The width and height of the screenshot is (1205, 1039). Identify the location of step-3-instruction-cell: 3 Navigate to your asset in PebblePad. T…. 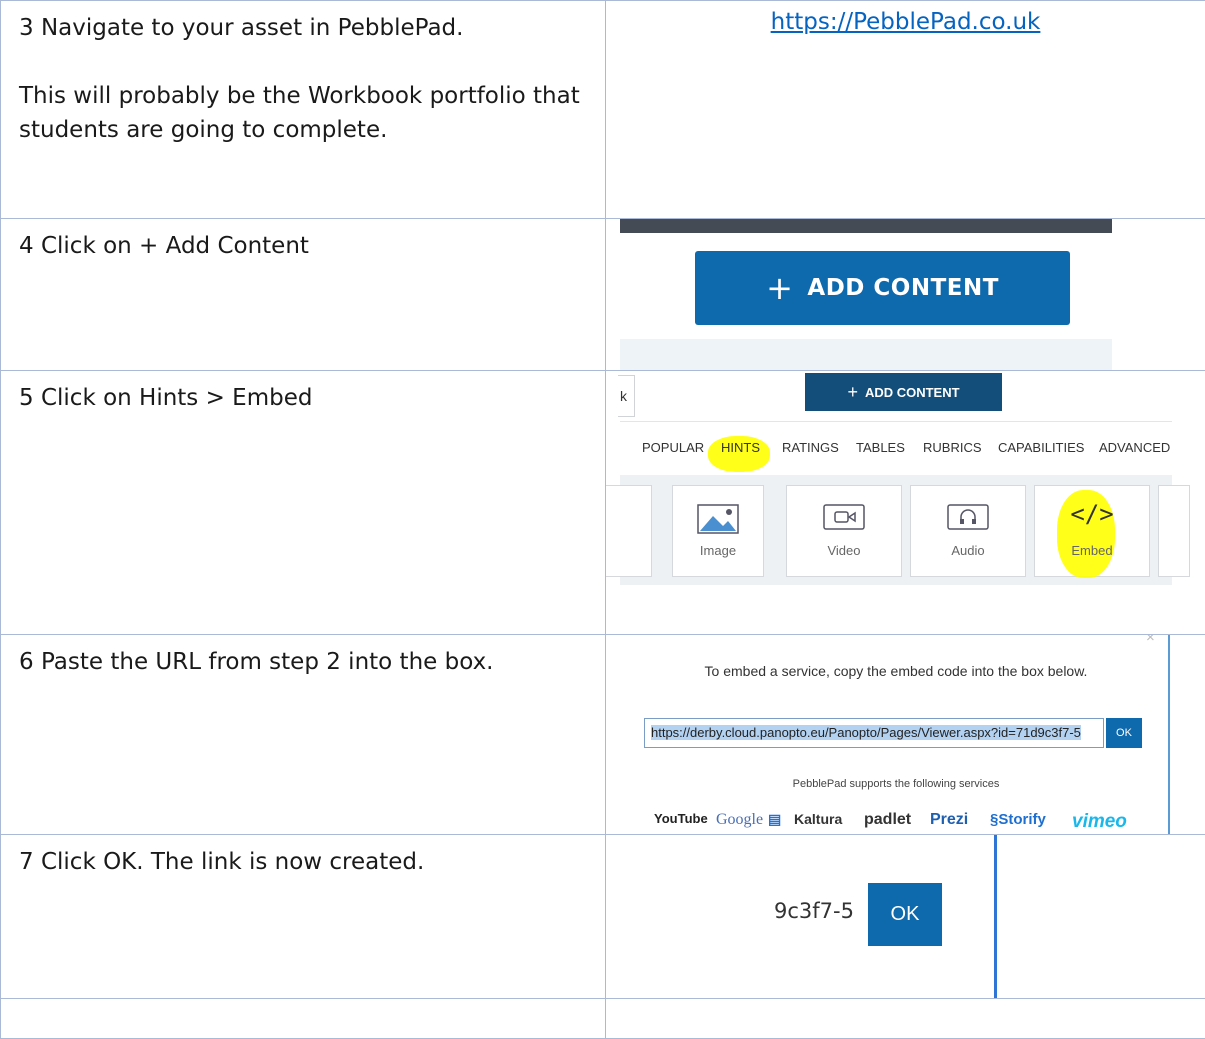
(303, 110).